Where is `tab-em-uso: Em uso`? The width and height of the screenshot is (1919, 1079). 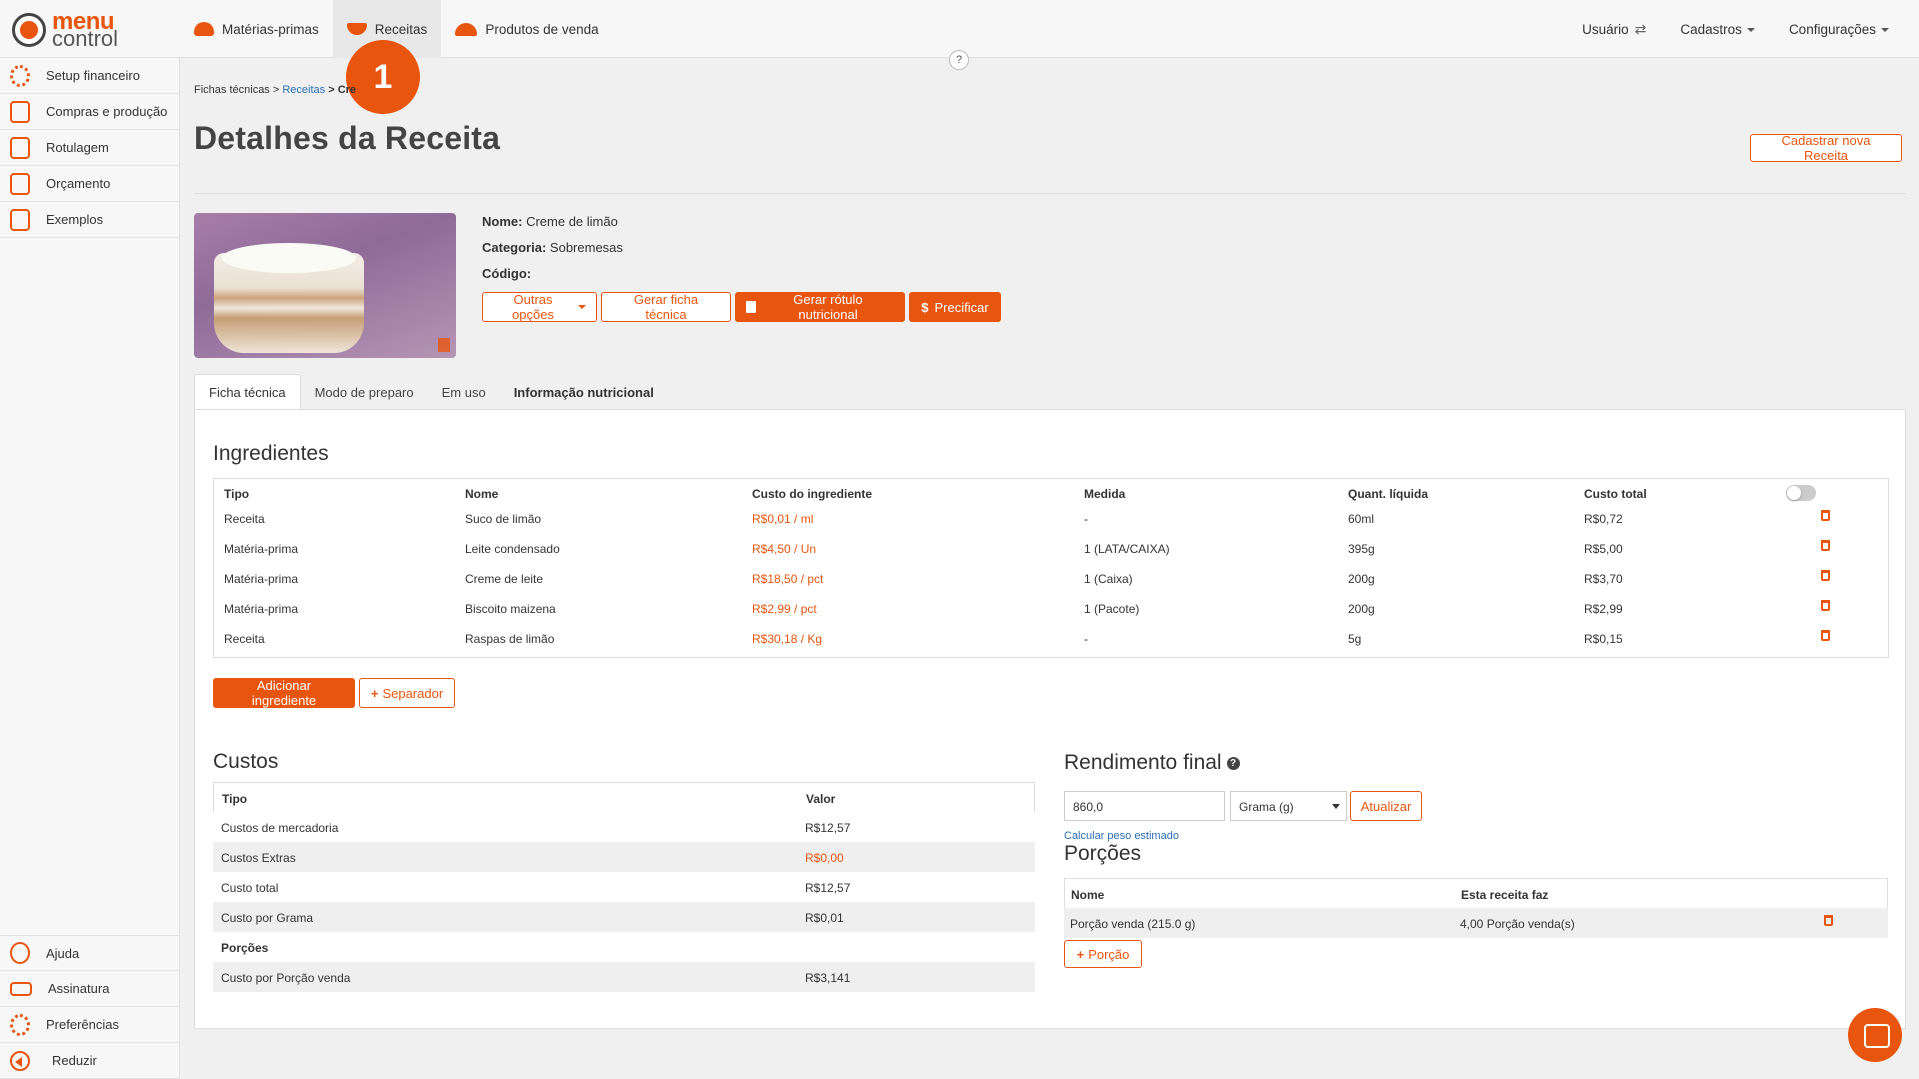 tab-em-uso: Em uso is located at coordinates (464, 392).